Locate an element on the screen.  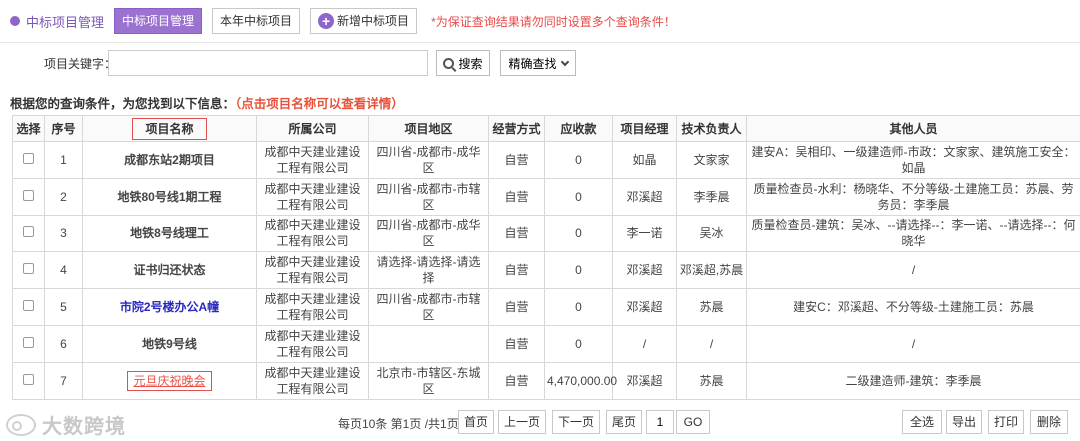
search-bar: 项目关键字： 搜索 精确查找 is located at coordinates (540, 63).